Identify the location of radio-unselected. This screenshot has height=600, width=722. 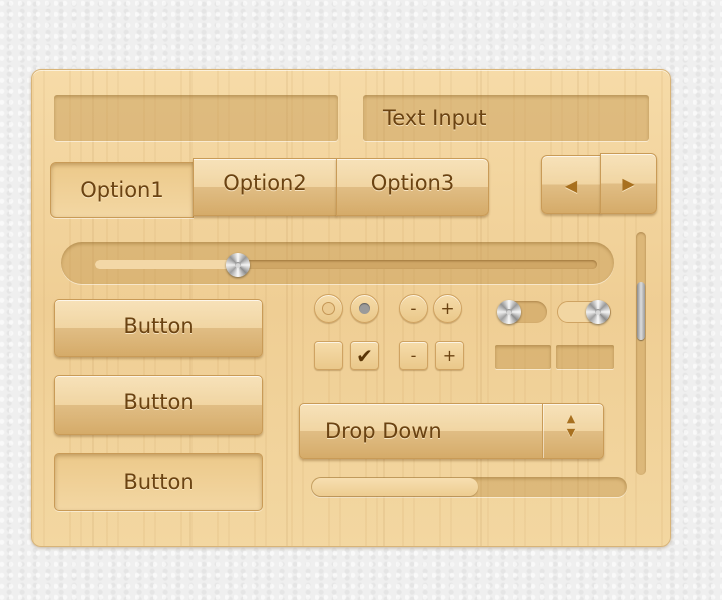
(328, 308).